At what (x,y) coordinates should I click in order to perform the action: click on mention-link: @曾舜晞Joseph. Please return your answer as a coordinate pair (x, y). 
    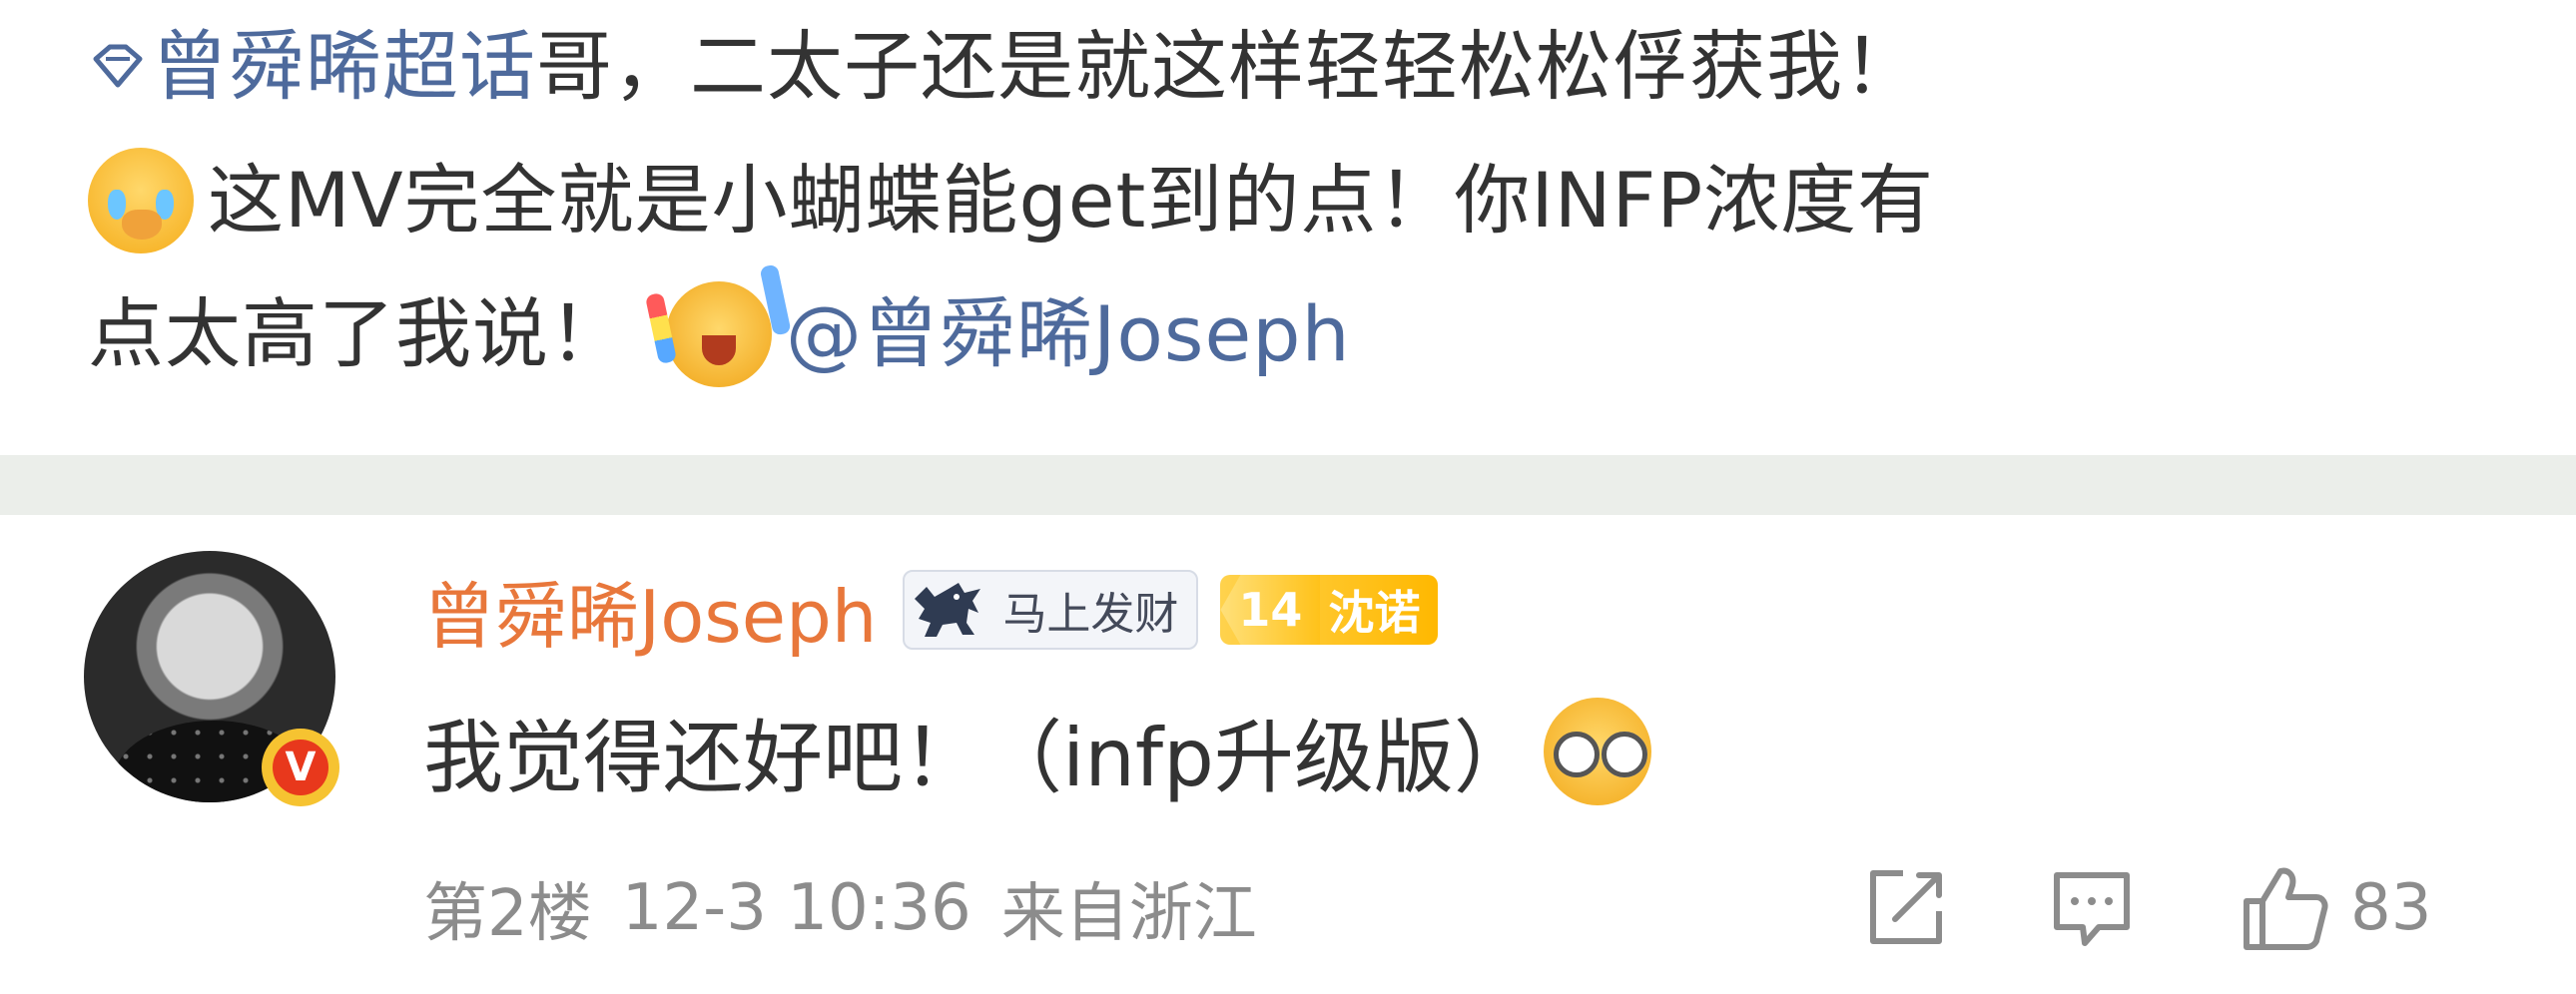
    Looking at the image, I should click on (1068, 334).